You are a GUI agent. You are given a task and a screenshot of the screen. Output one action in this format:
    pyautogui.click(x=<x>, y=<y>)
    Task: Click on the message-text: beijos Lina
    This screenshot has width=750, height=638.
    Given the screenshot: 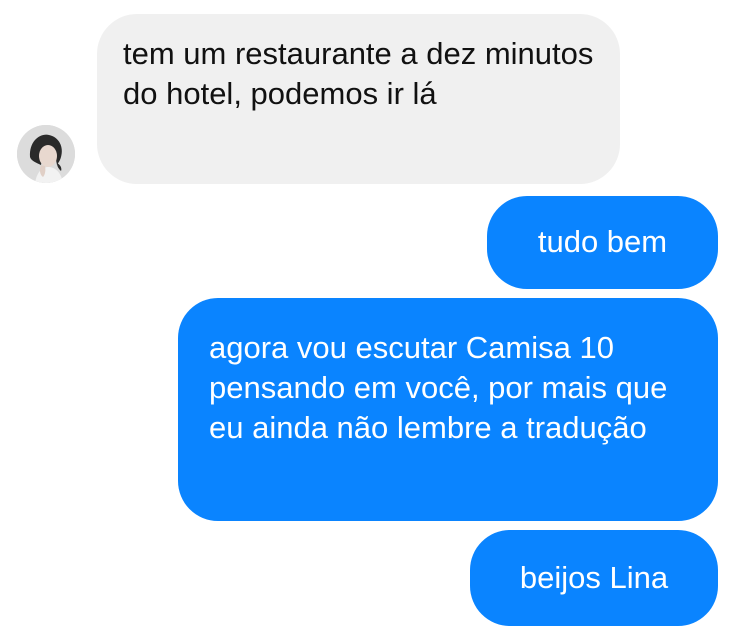 What is the action you would take?
    pyautogui.click(x=594, y=577)
    